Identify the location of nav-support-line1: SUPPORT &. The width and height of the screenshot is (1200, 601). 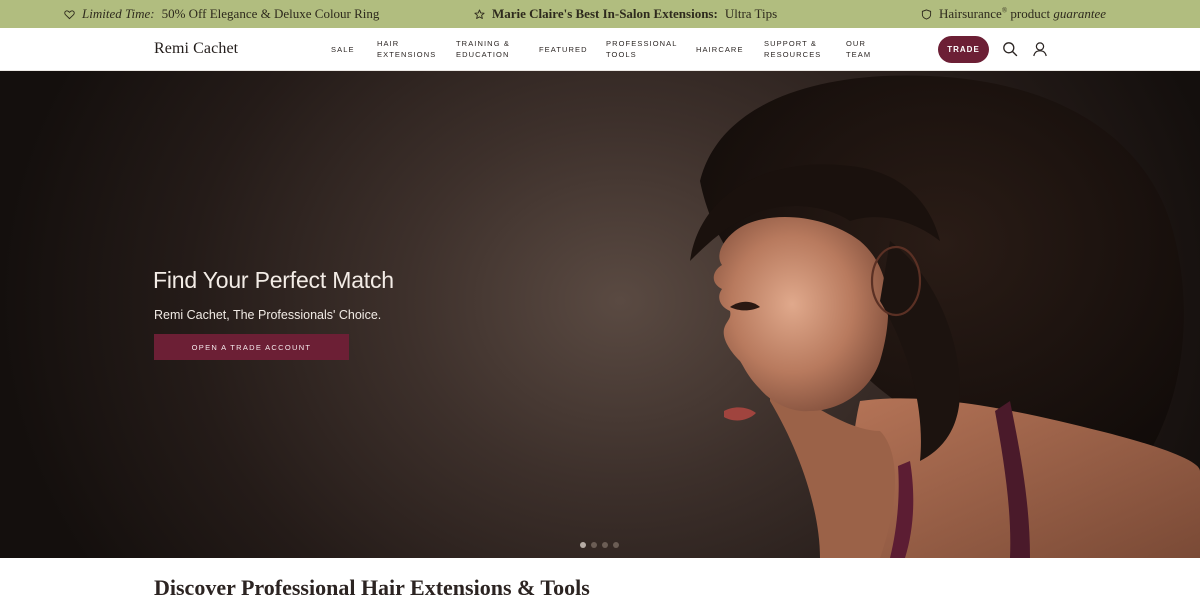
(790, 43).